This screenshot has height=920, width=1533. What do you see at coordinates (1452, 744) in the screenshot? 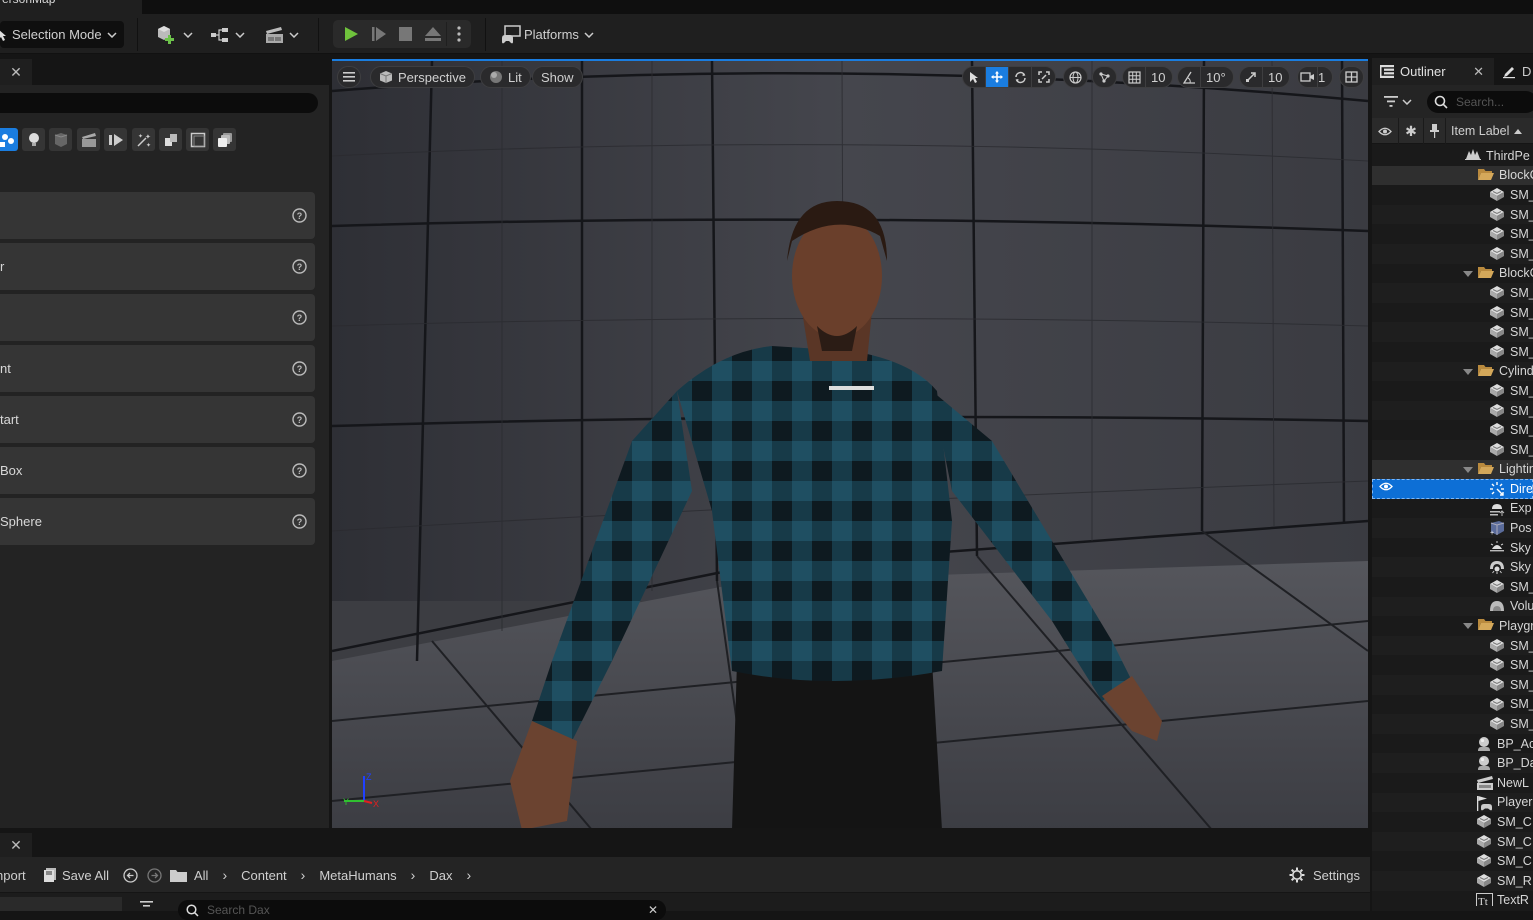
I see `outliner-actor-row: BP_Ac` at bounding box center [1452, 744].